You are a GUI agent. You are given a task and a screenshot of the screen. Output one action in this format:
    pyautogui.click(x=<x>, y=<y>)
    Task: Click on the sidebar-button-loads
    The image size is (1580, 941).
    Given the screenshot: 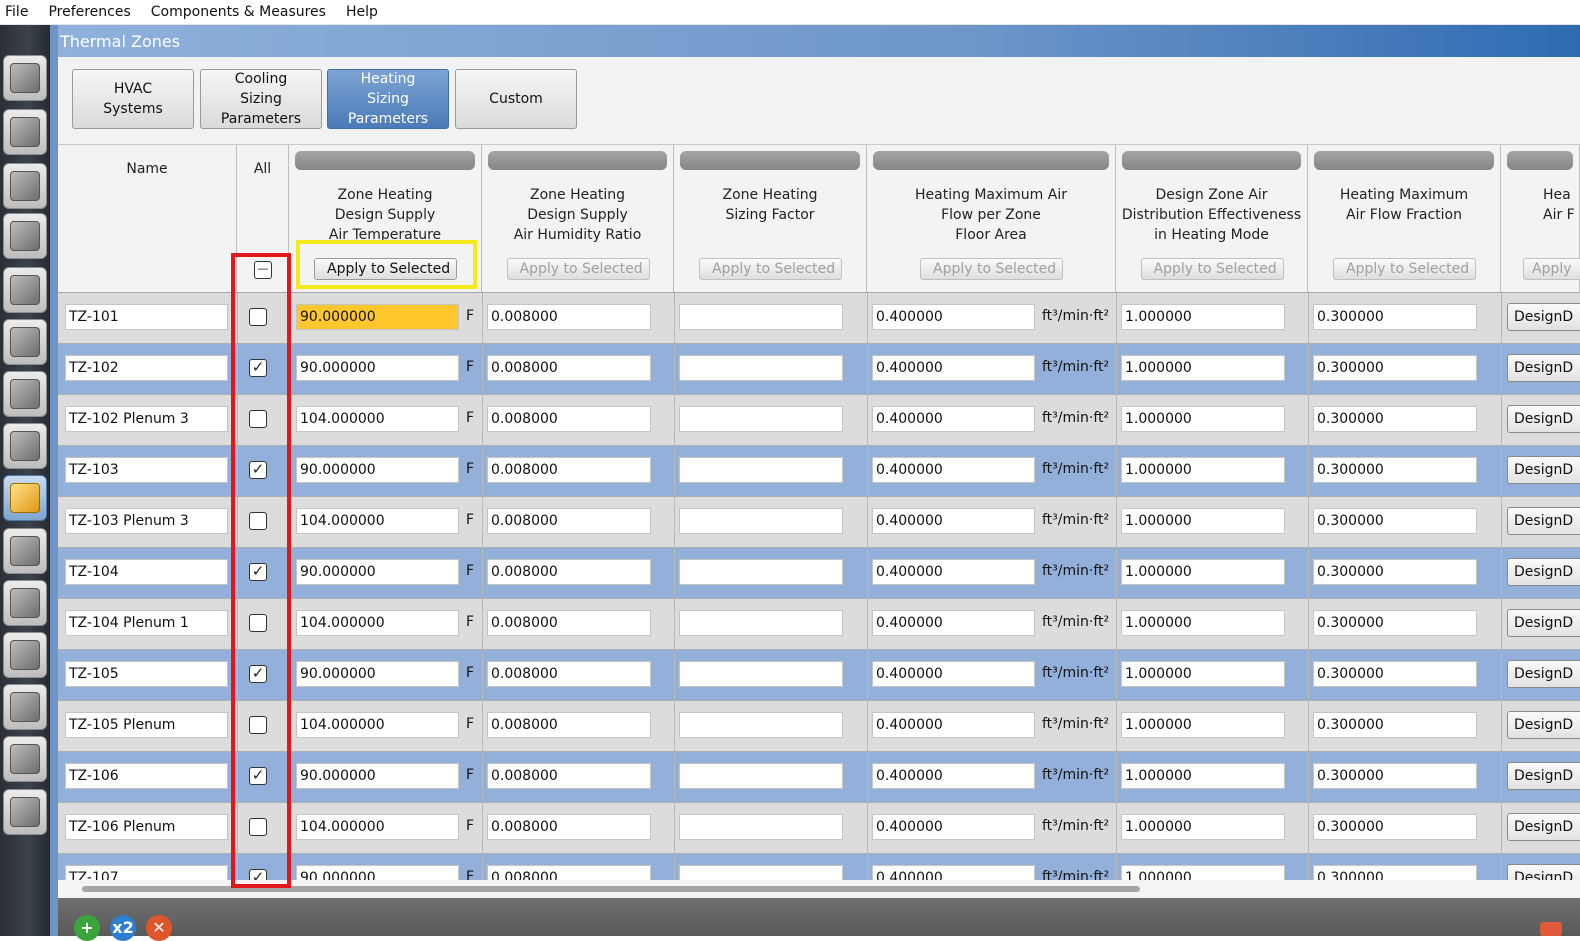 What is the action you would take?
    pyautogui.click(x=25, y=236)
    